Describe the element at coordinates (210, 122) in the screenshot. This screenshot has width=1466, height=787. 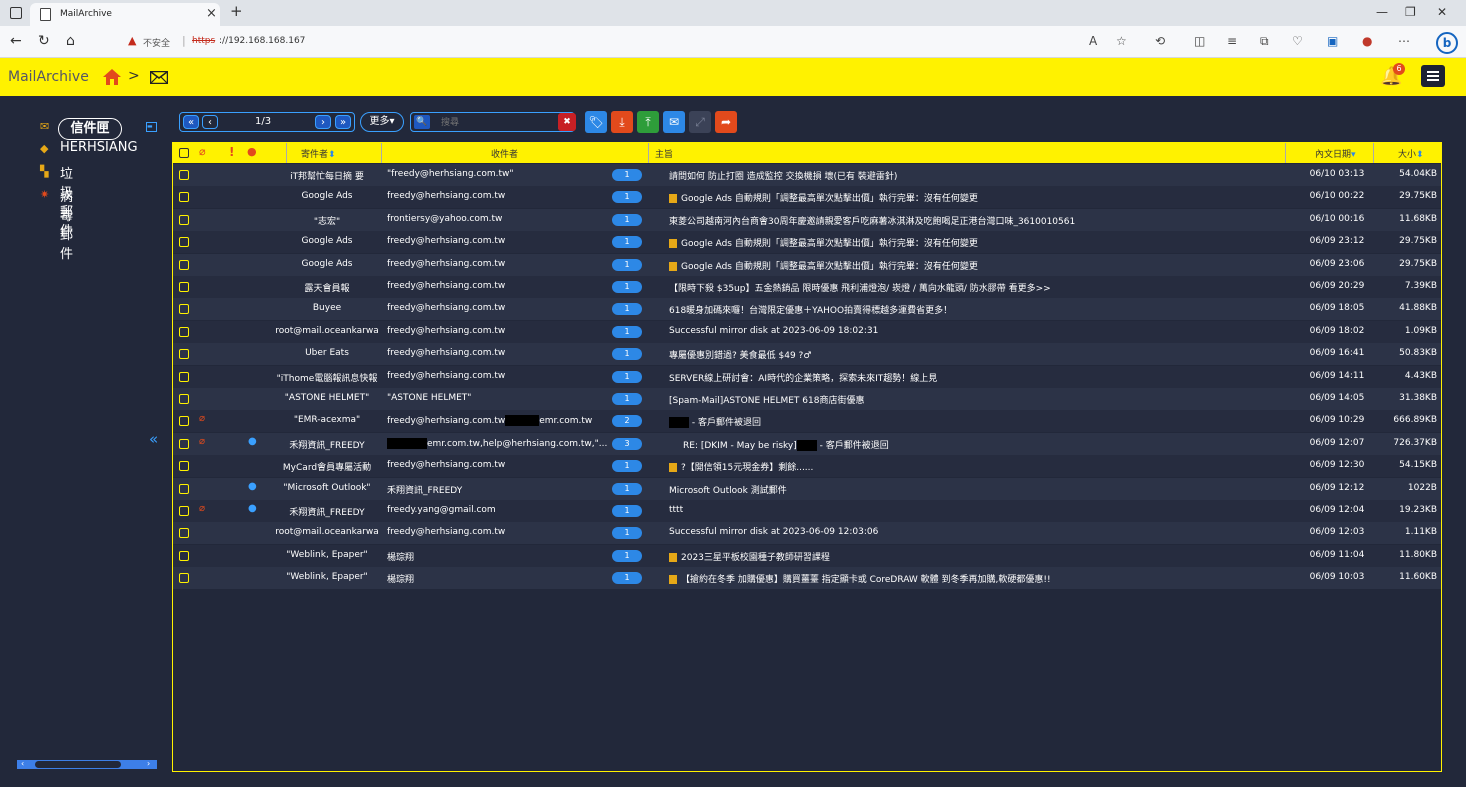
I see `prev-page-button: ‹` at that location.